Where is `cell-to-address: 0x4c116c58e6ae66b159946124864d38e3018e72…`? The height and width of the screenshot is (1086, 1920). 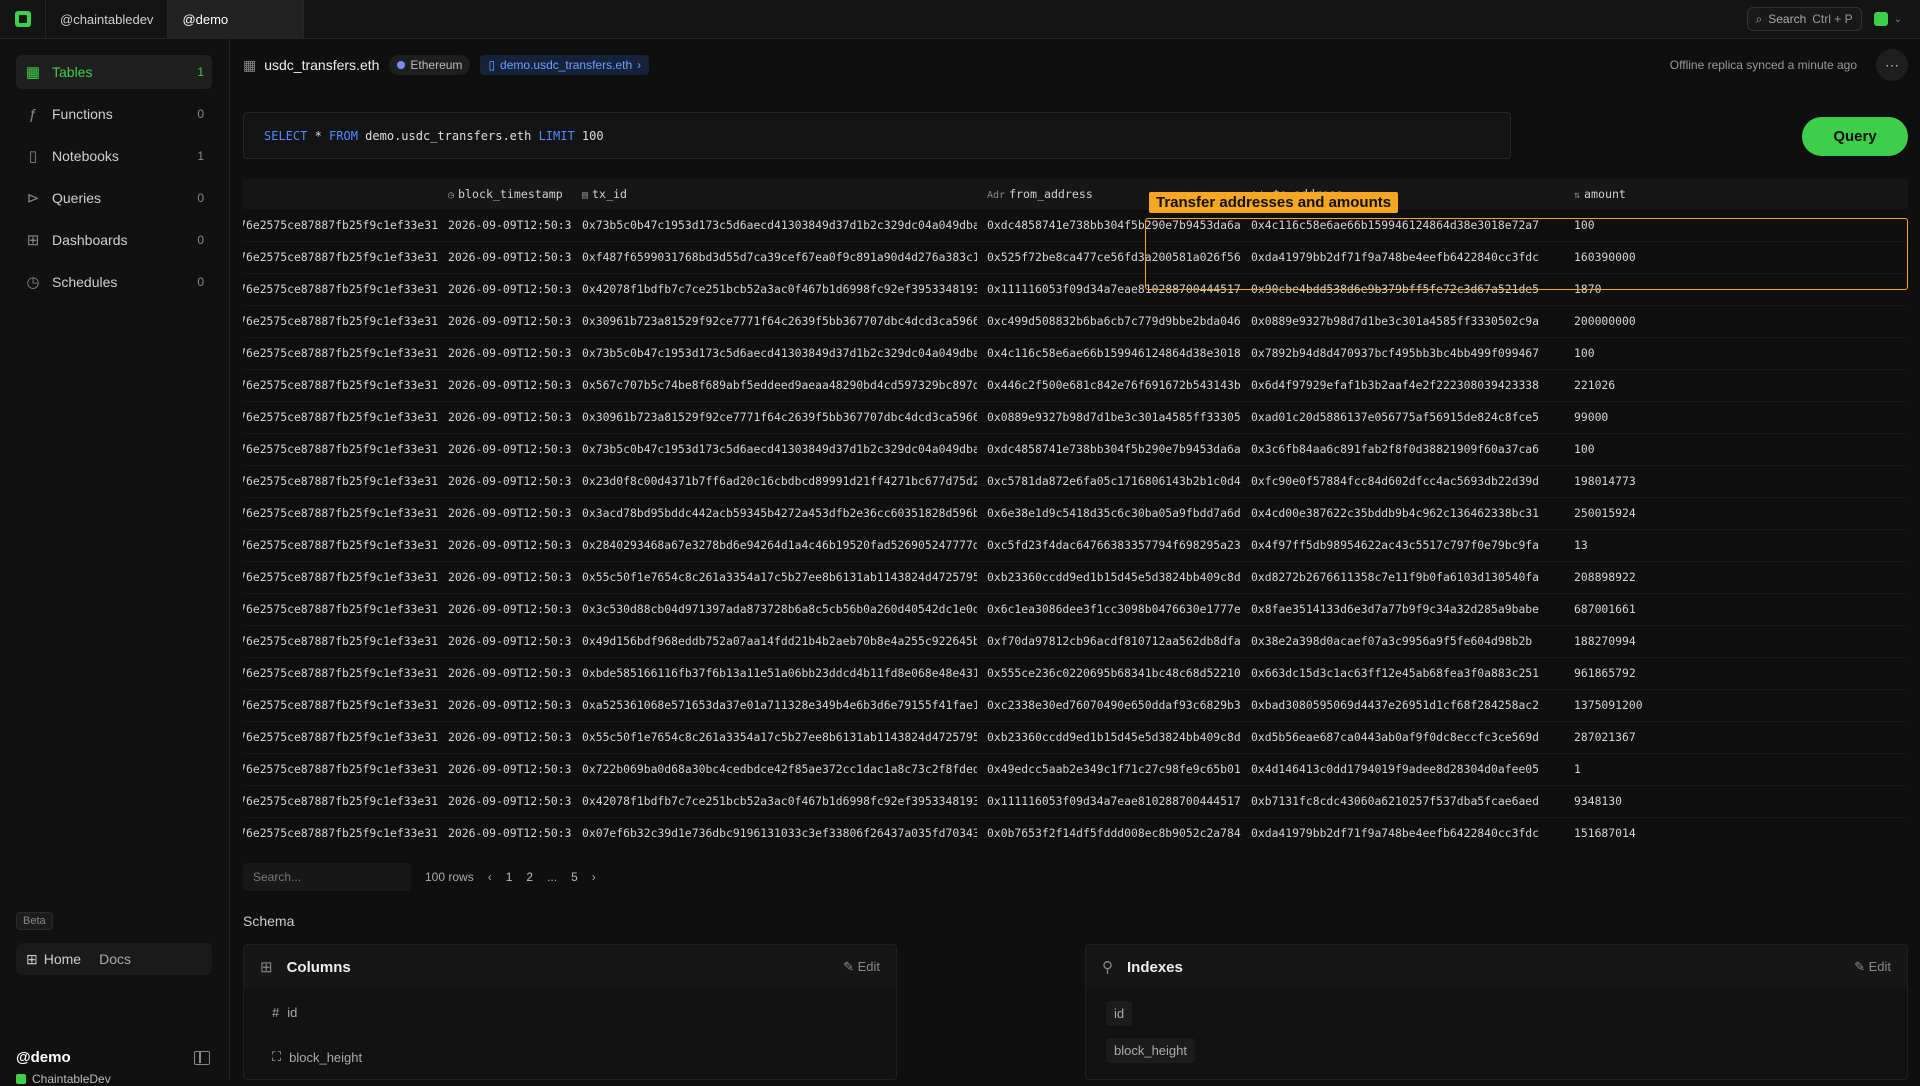
cell-to-address: 0x4c116c58e6ae66b159946124864d38e3018e72… is located at coordinates (1402, 225).